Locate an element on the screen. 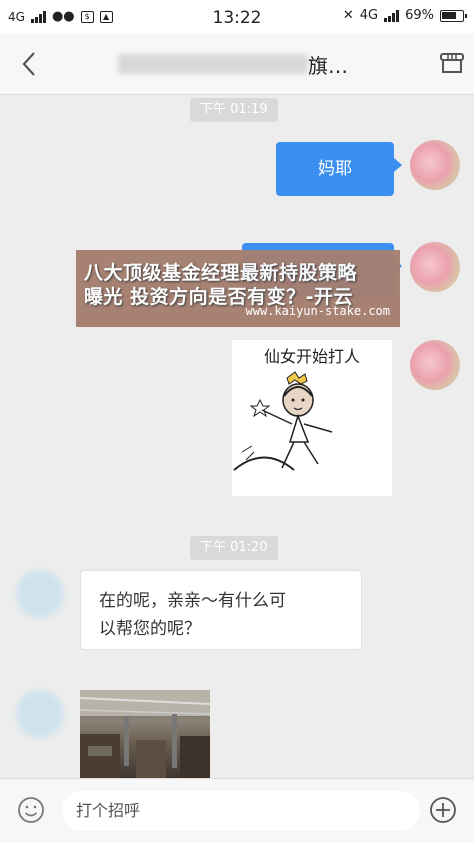 The height and width of the screenshot is (843, 474). photo-content is located at coordinates (145, 734).